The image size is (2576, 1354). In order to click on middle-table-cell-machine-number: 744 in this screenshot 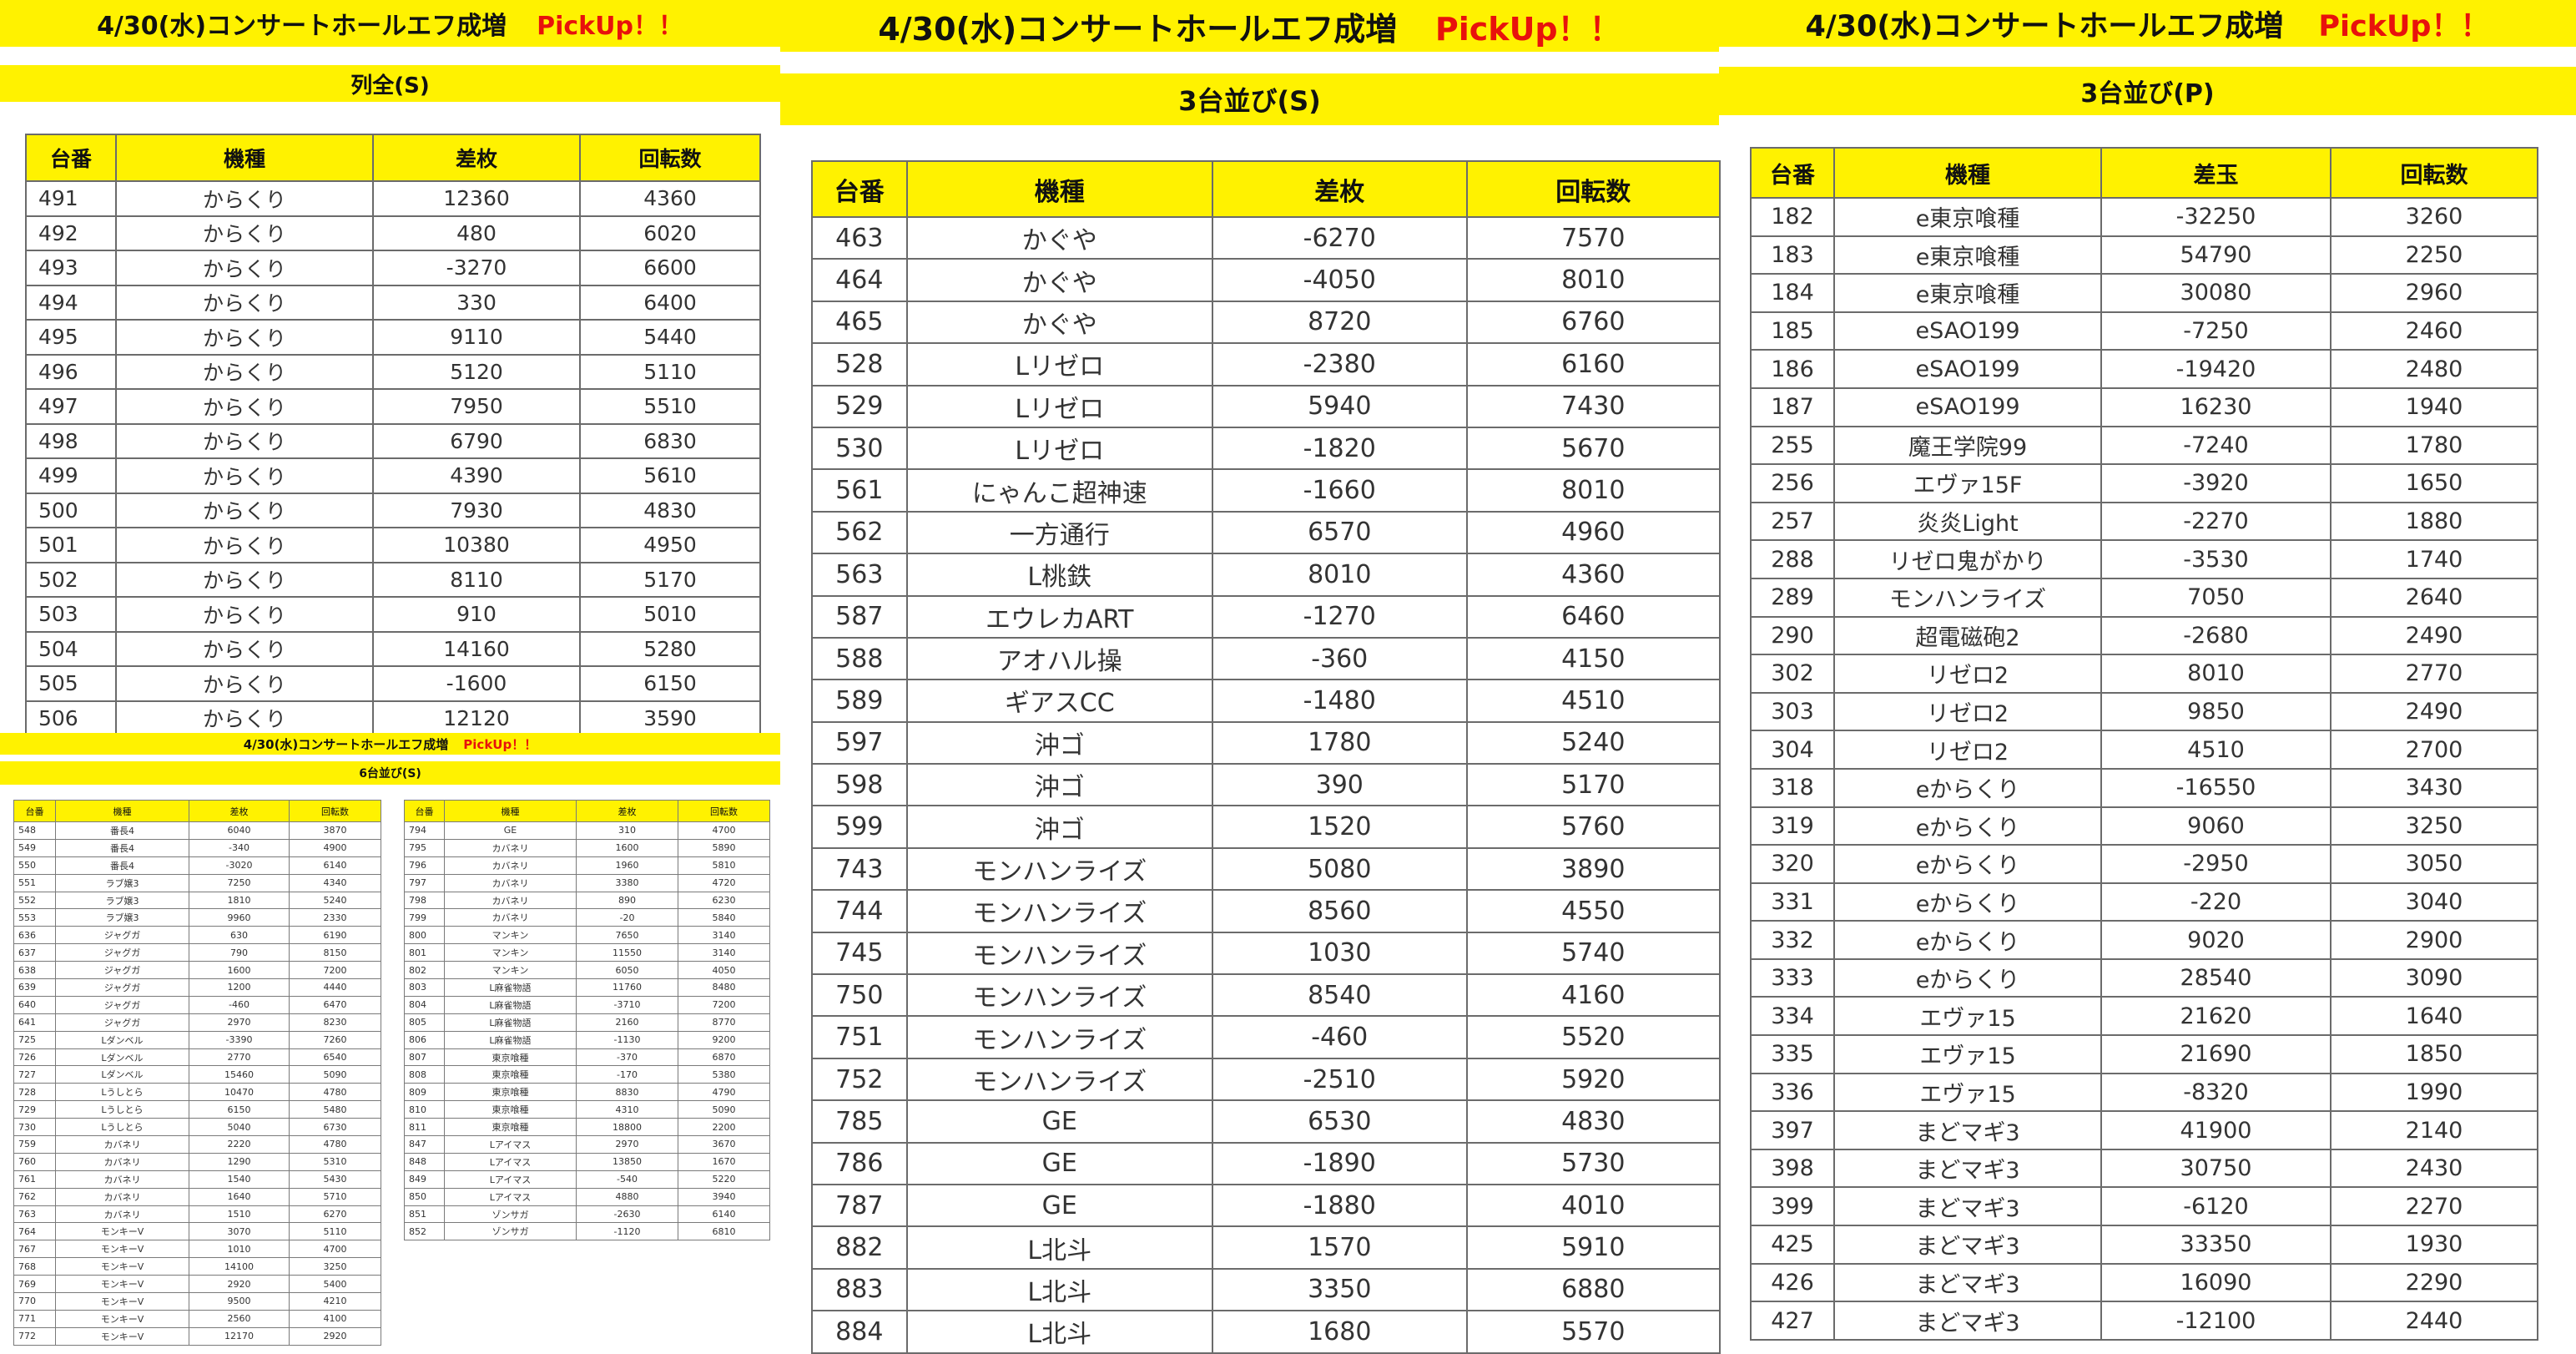, I will do `click(859, 911)`.